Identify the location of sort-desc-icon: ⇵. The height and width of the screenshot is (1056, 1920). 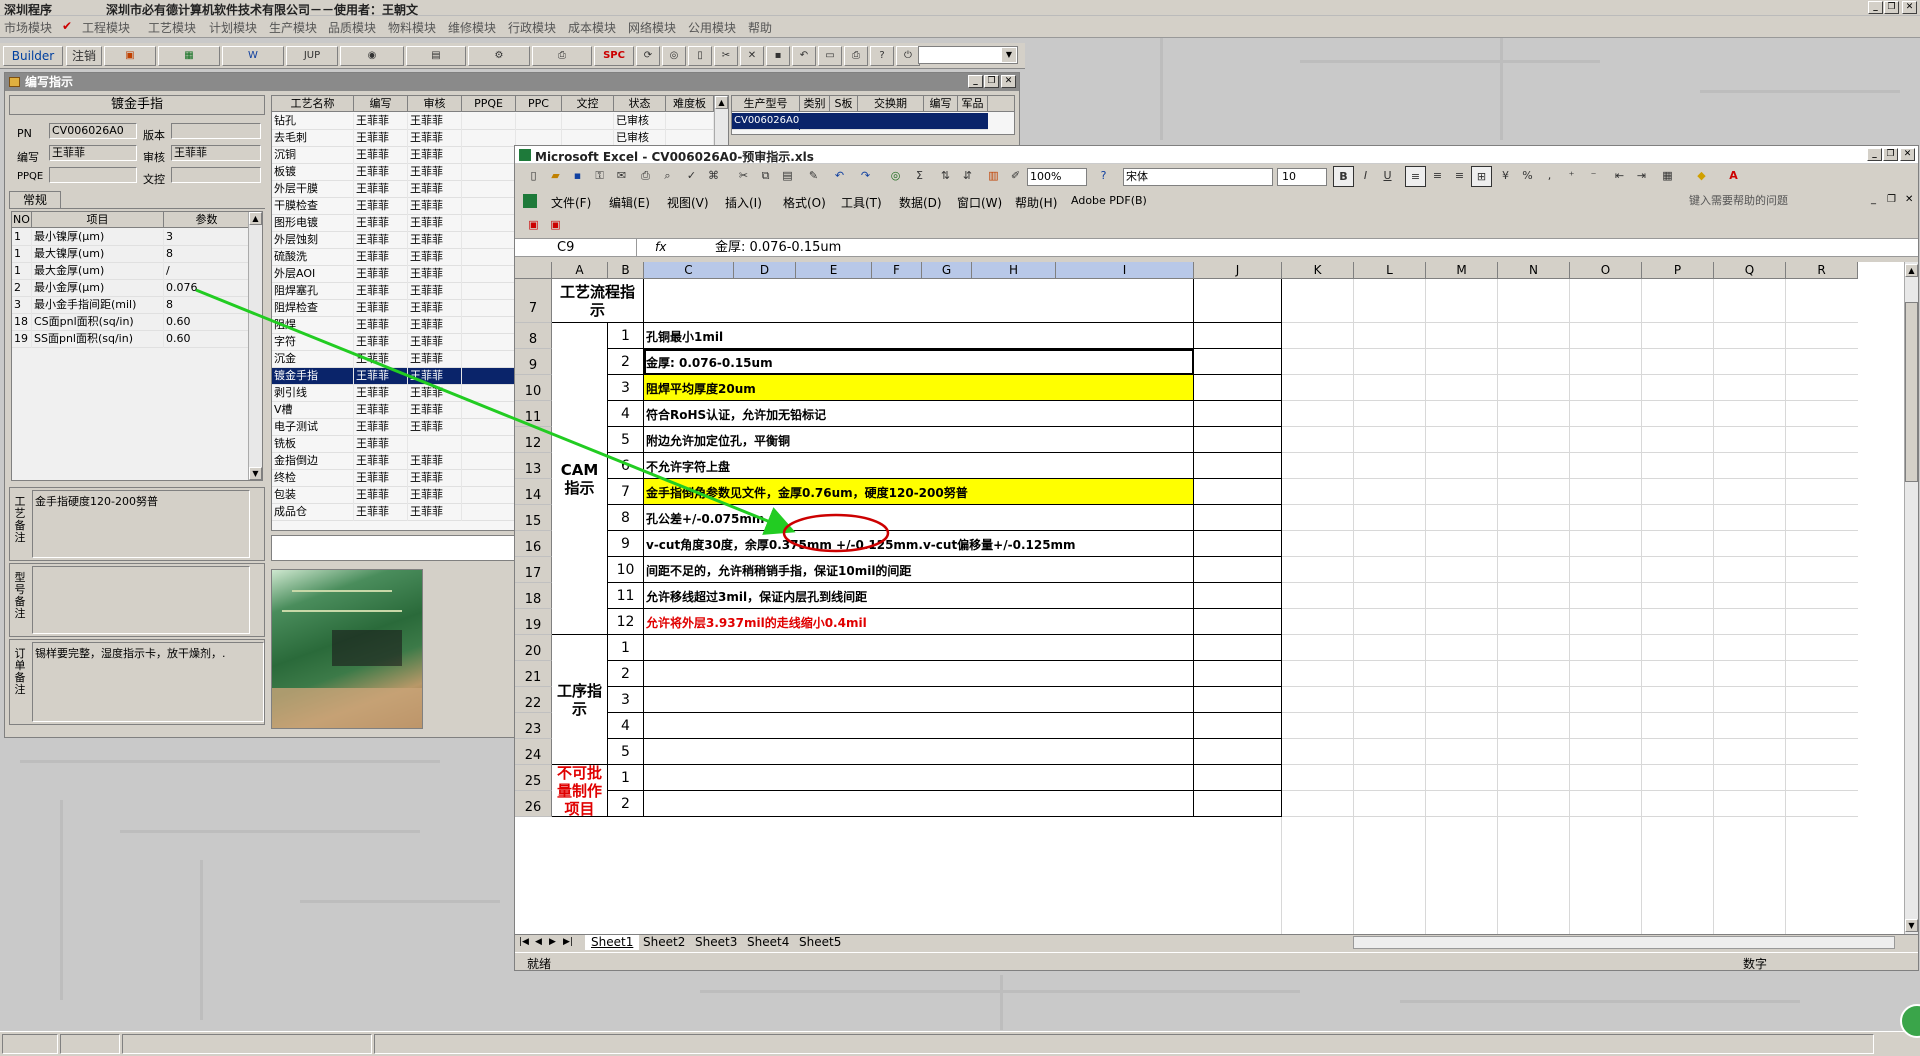
(967, 176).